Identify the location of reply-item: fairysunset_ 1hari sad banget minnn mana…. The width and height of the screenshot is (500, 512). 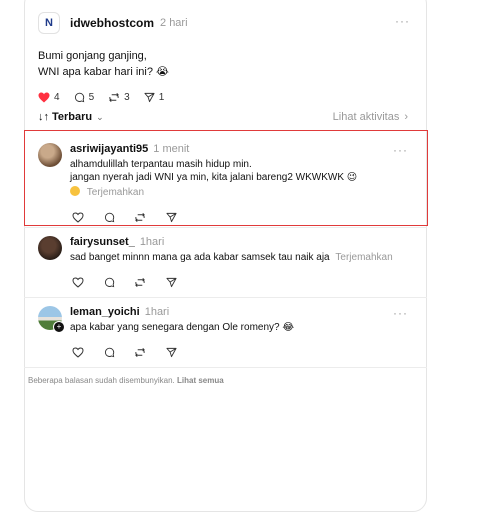
(224, 266).